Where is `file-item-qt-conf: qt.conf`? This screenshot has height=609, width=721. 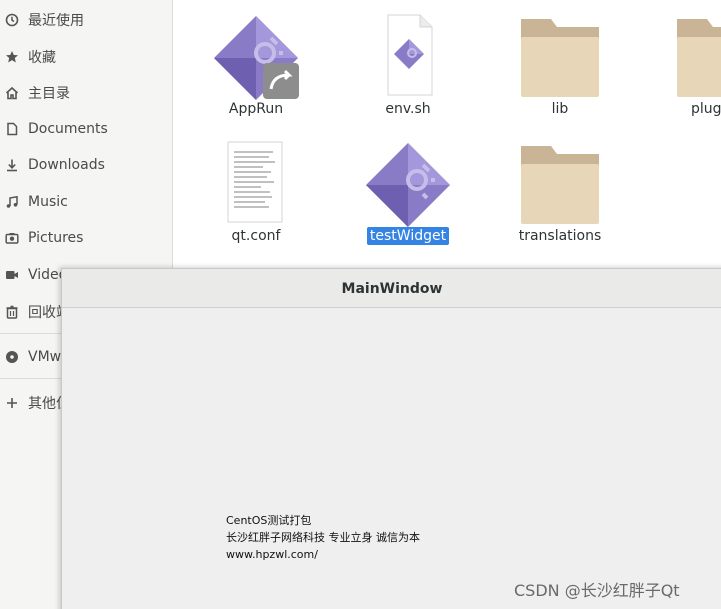
file-item-qt-conf: qt.conf is located at coordinates (251, 200).